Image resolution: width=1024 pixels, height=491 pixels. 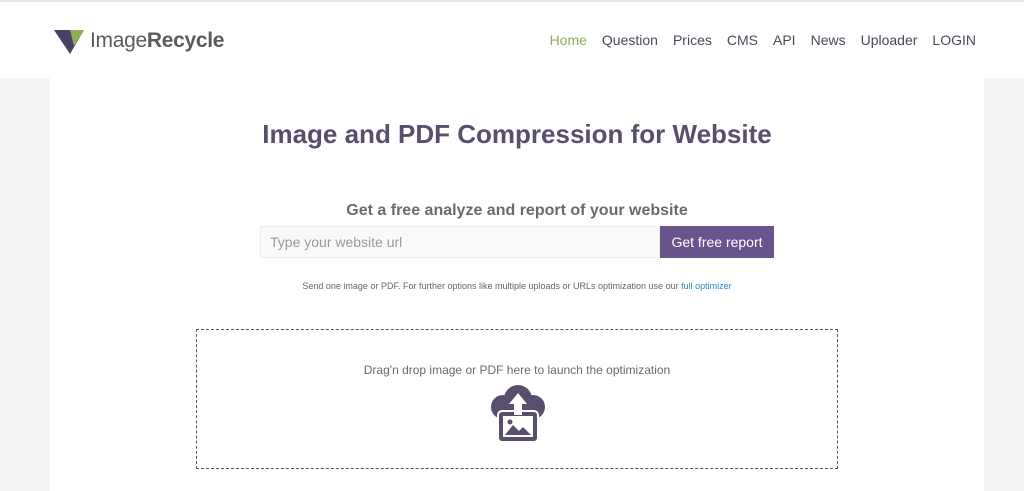 What do you see at coordinates (784, 40) in the screenshot?
I see `nav-item-api: API` at bounding box center [784, 40].